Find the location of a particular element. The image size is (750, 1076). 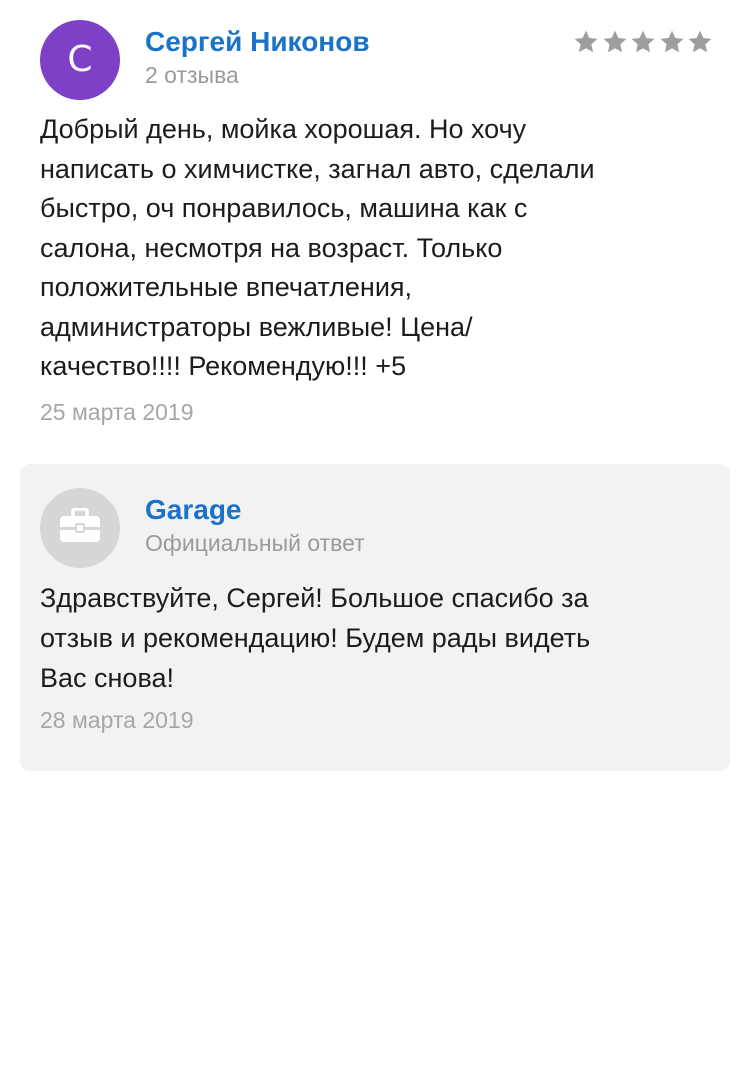

review-date: 25 марта 2019 is located at coordinates (117, 412).